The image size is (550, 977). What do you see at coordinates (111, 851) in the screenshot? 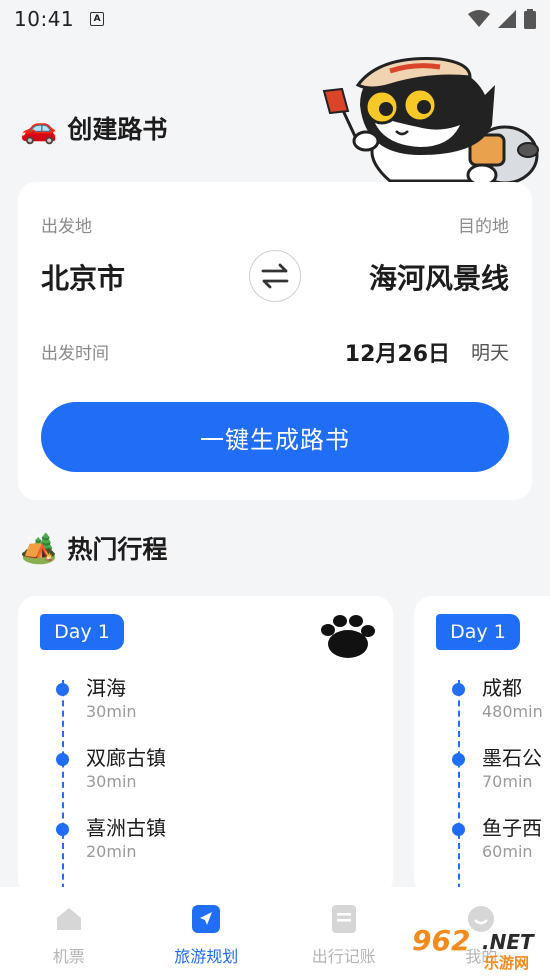
I see `stop-duration: 20min` at bounding box center [111, 851].